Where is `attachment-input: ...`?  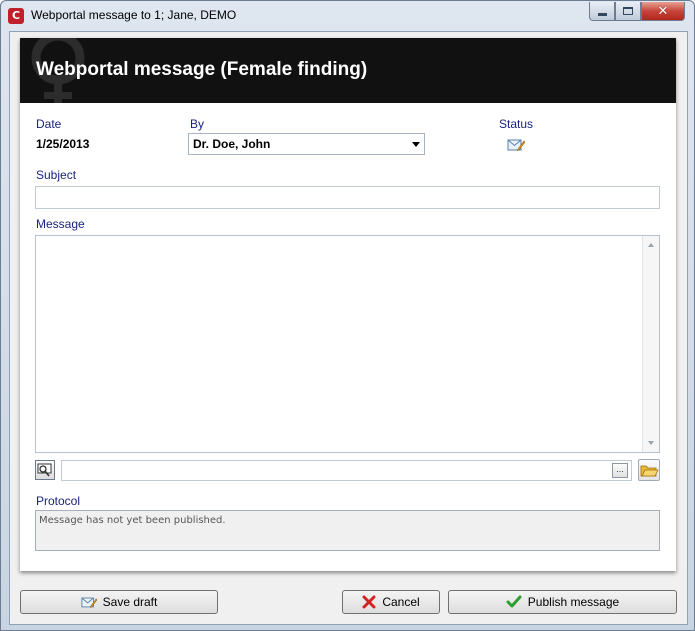 attachment-input: ... is located at coordinates (346, 470).